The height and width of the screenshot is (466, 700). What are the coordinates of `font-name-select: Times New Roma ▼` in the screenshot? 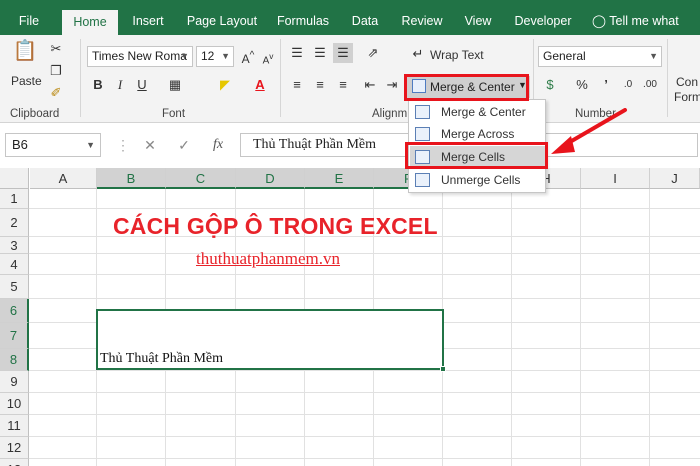 It's located at (140, 56).